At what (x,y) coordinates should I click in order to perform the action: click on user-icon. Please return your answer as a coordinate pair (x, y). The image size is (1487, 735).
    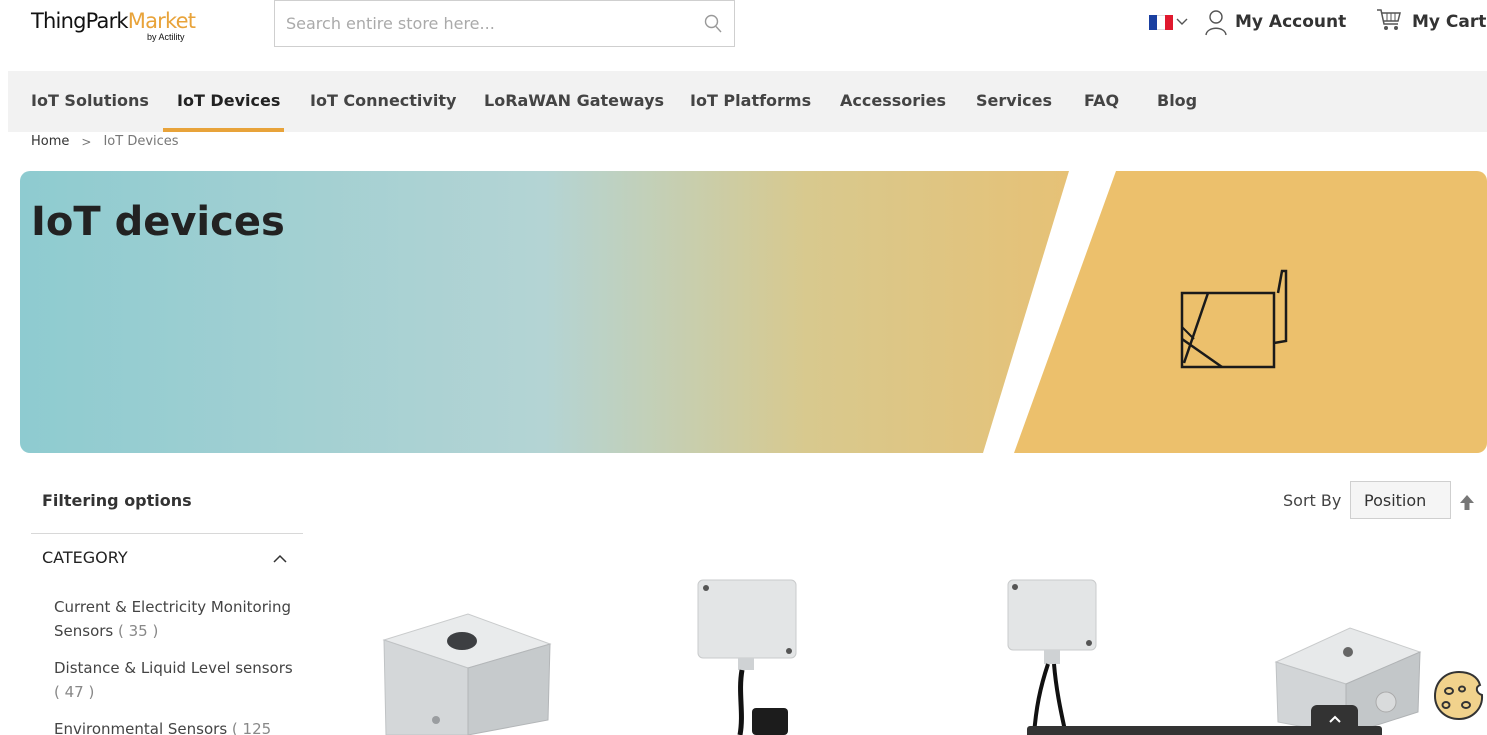
    Looking at the image, I should click on (1216, 23).